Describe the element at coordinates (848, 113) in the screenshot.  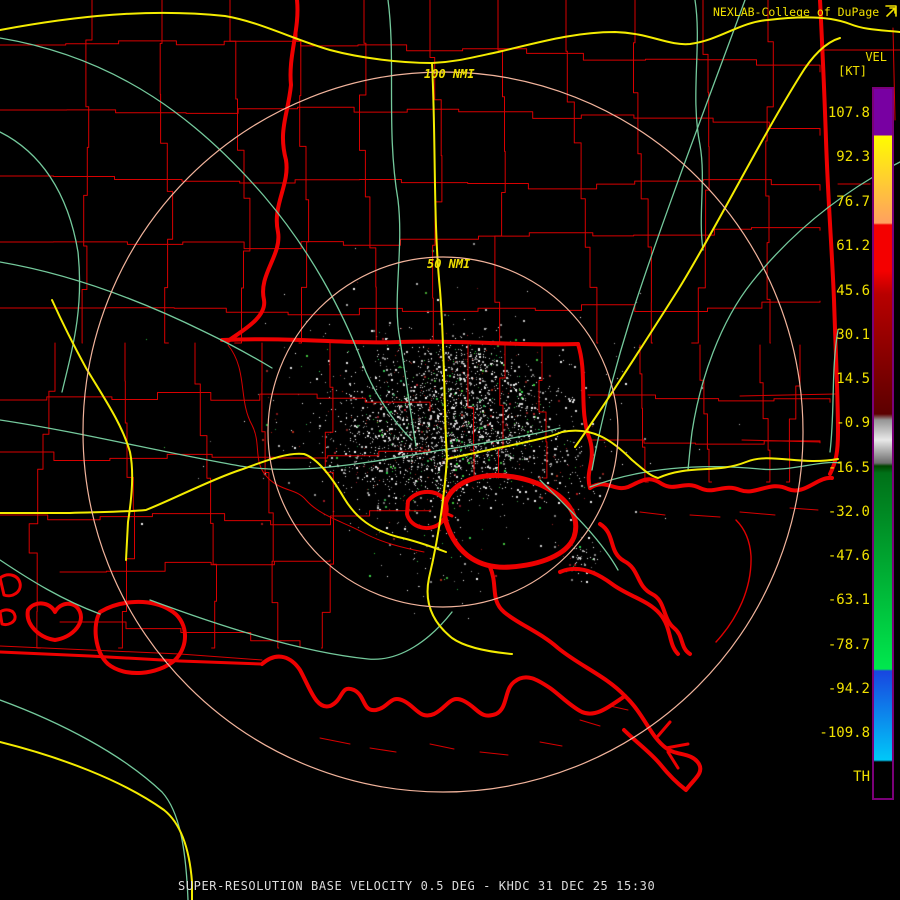
I see `colorbar-tick: 107.8` at that location.